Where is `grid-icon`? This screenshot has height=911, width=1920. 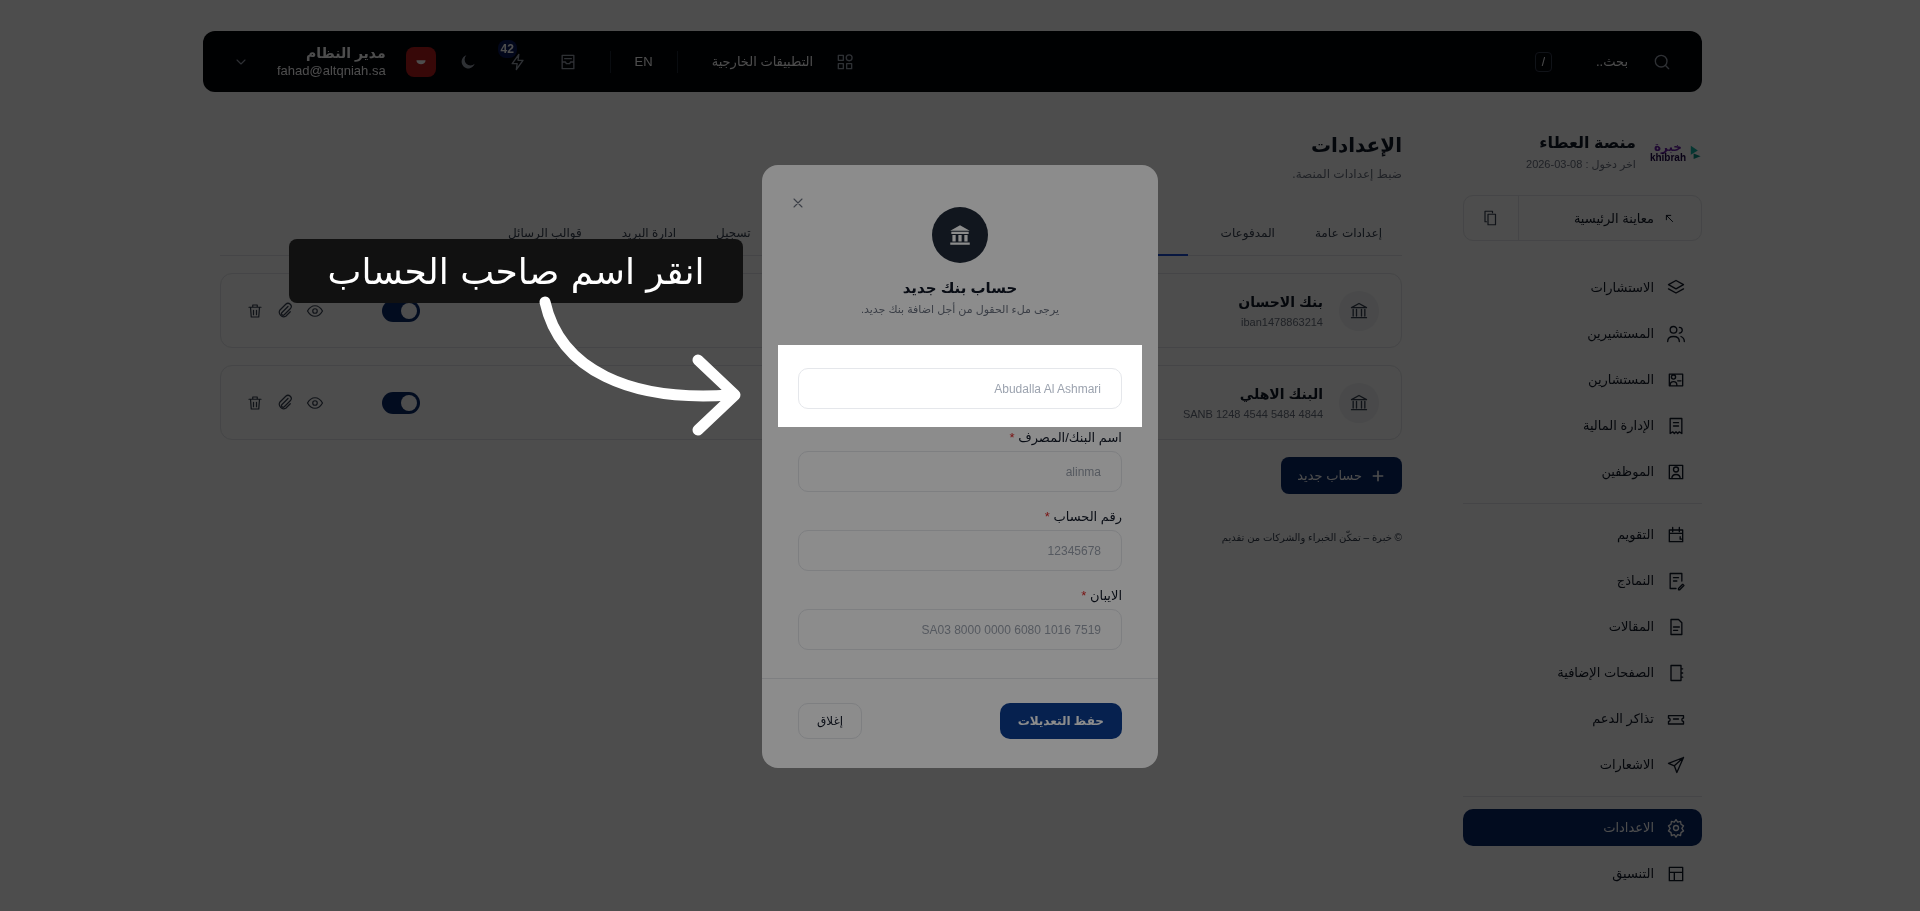 grid-icon is located at coordinates (845, 61).